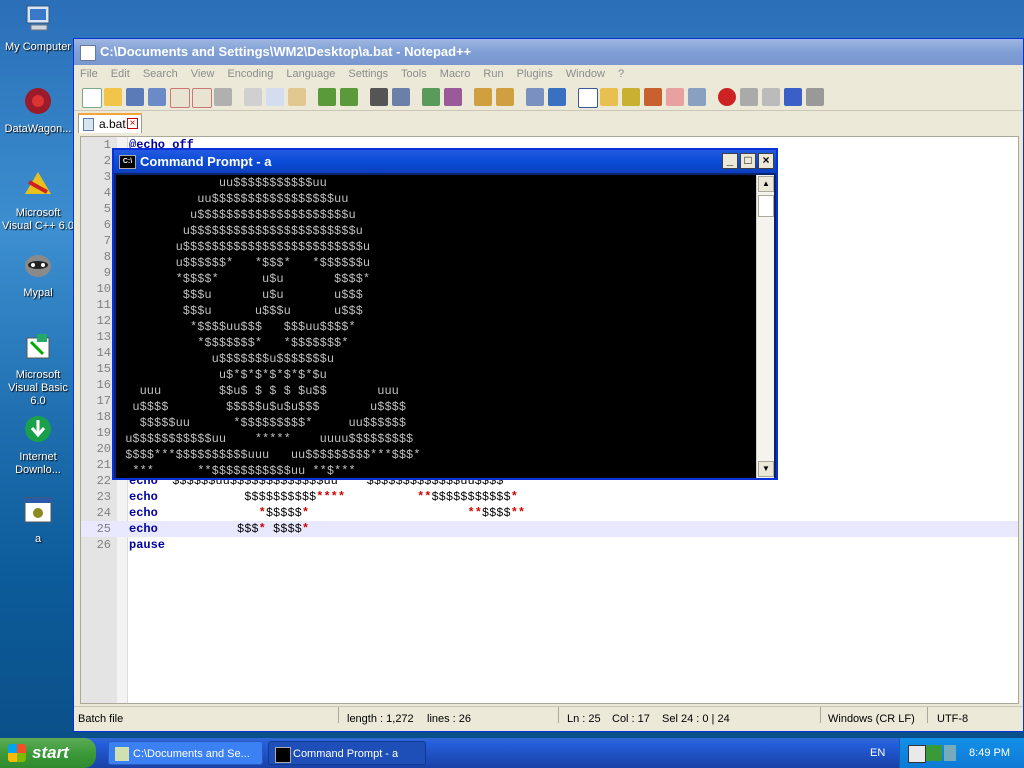  What do you see at coordinates (765, 326) in the screenshot?
I see `console-scrollbar: ▲ ▼` at bounding box center [765, 326].